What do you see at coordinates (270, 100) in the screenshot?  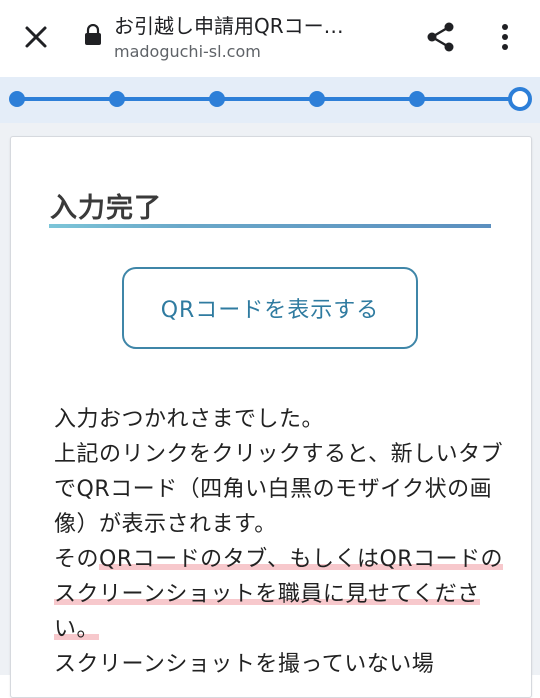 I see `progress-stepper` at bounding box center [270, 100].